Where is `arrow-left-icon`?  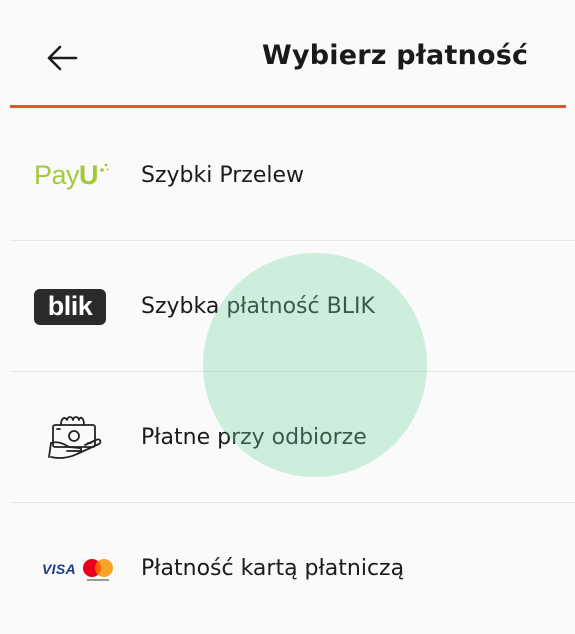 arrow-left-icon is located at coordinates (62, 58).